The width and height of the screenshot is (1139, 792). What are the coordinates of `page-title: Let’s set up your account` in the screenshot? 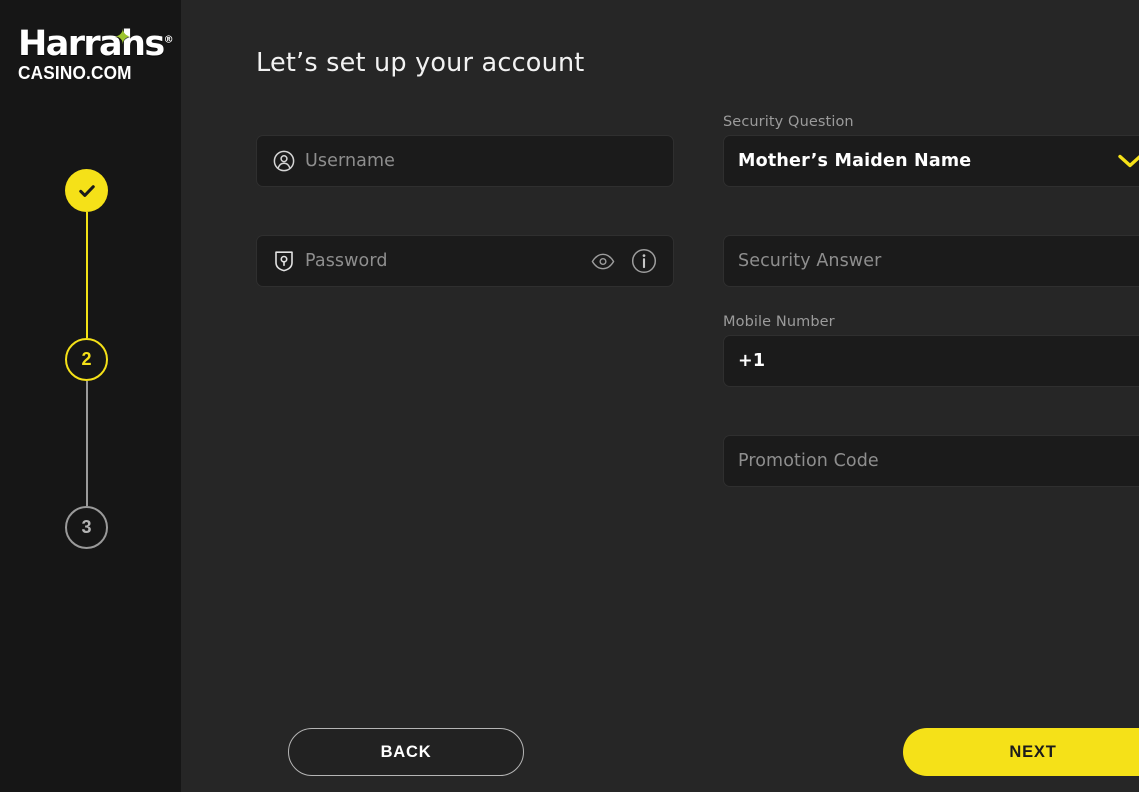 It's located at (420, 63).